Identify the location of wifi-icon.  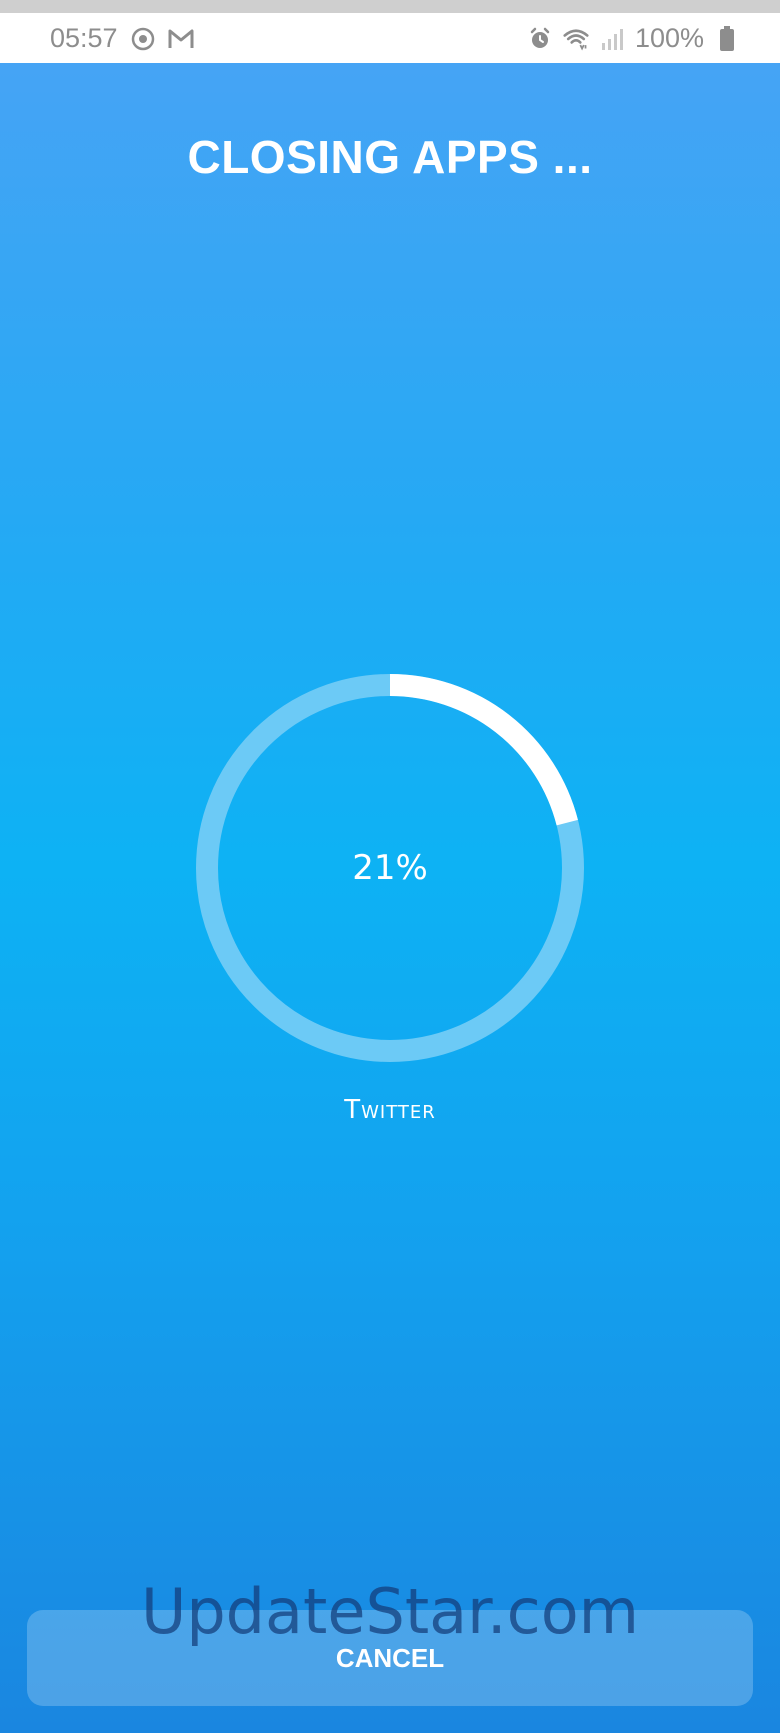
(576, 39).